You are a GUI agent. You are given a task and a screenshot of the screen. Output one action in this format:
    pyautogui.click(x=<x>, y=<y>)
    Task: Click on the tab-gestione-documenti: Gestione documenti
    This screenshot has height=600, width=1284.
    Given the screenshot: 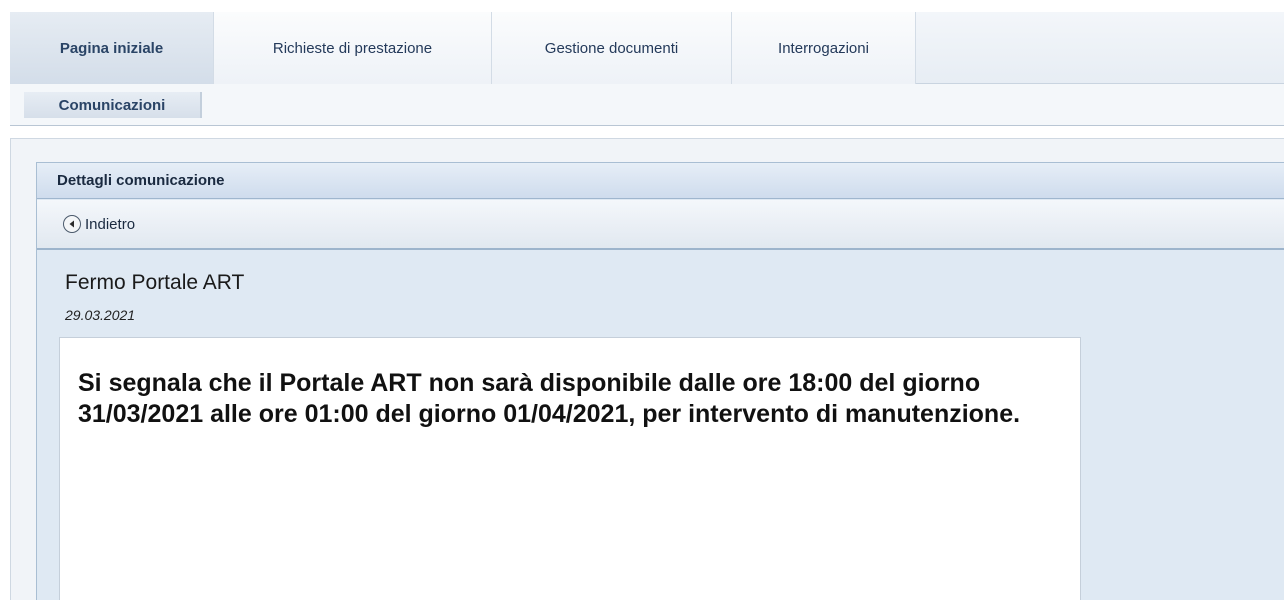 What is the action you would take?
    pyautogui.click(x=612, y=48)
    